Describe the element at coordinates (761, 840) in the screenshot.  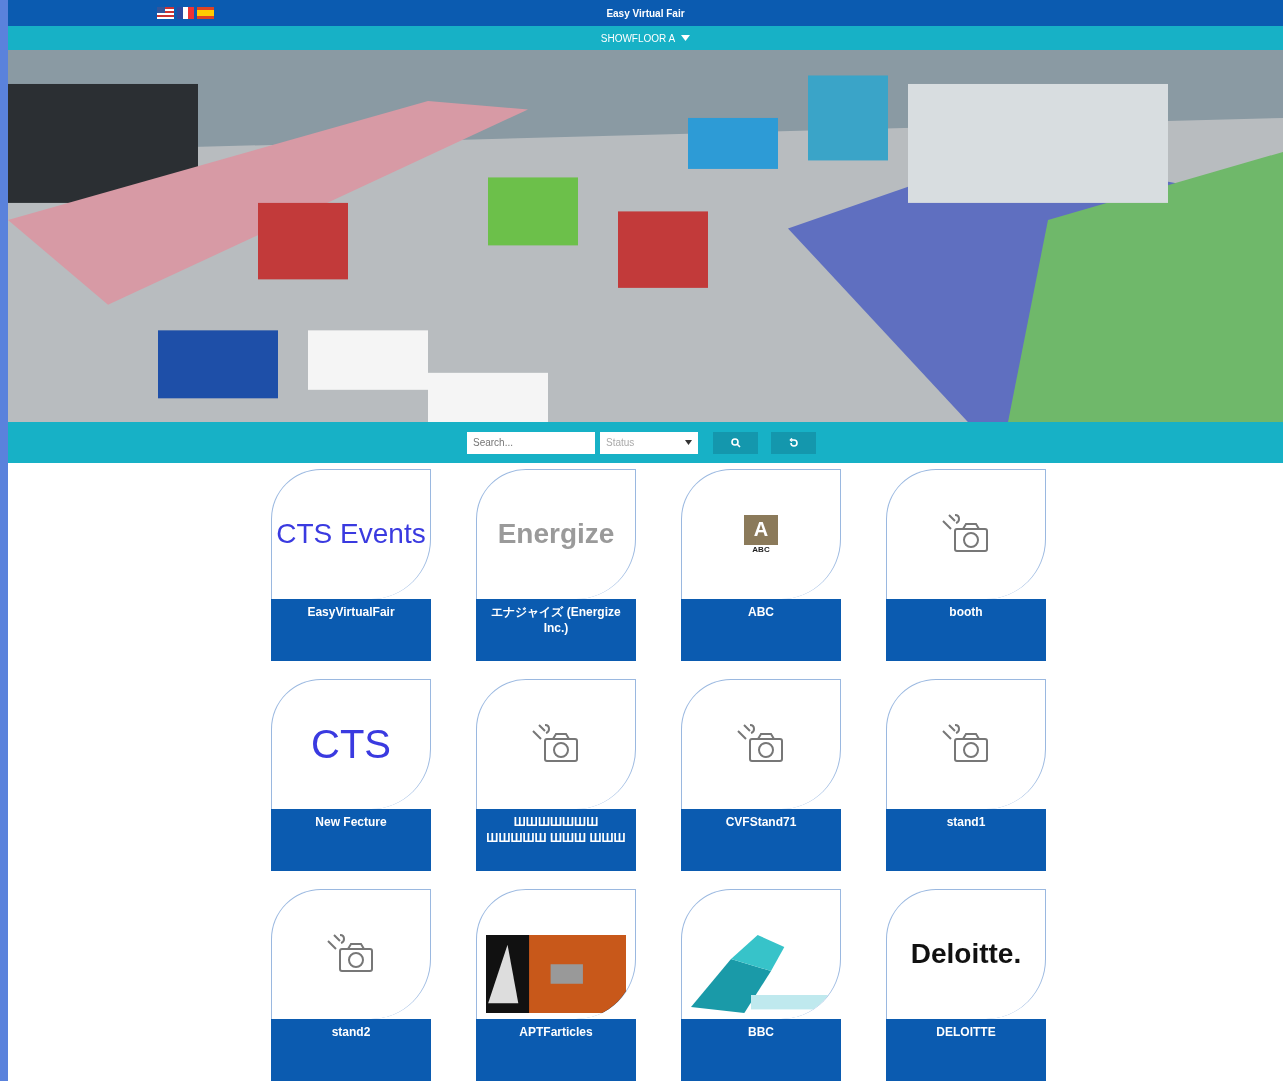
I see `booth-name-bar: CVFStand71` at that location.